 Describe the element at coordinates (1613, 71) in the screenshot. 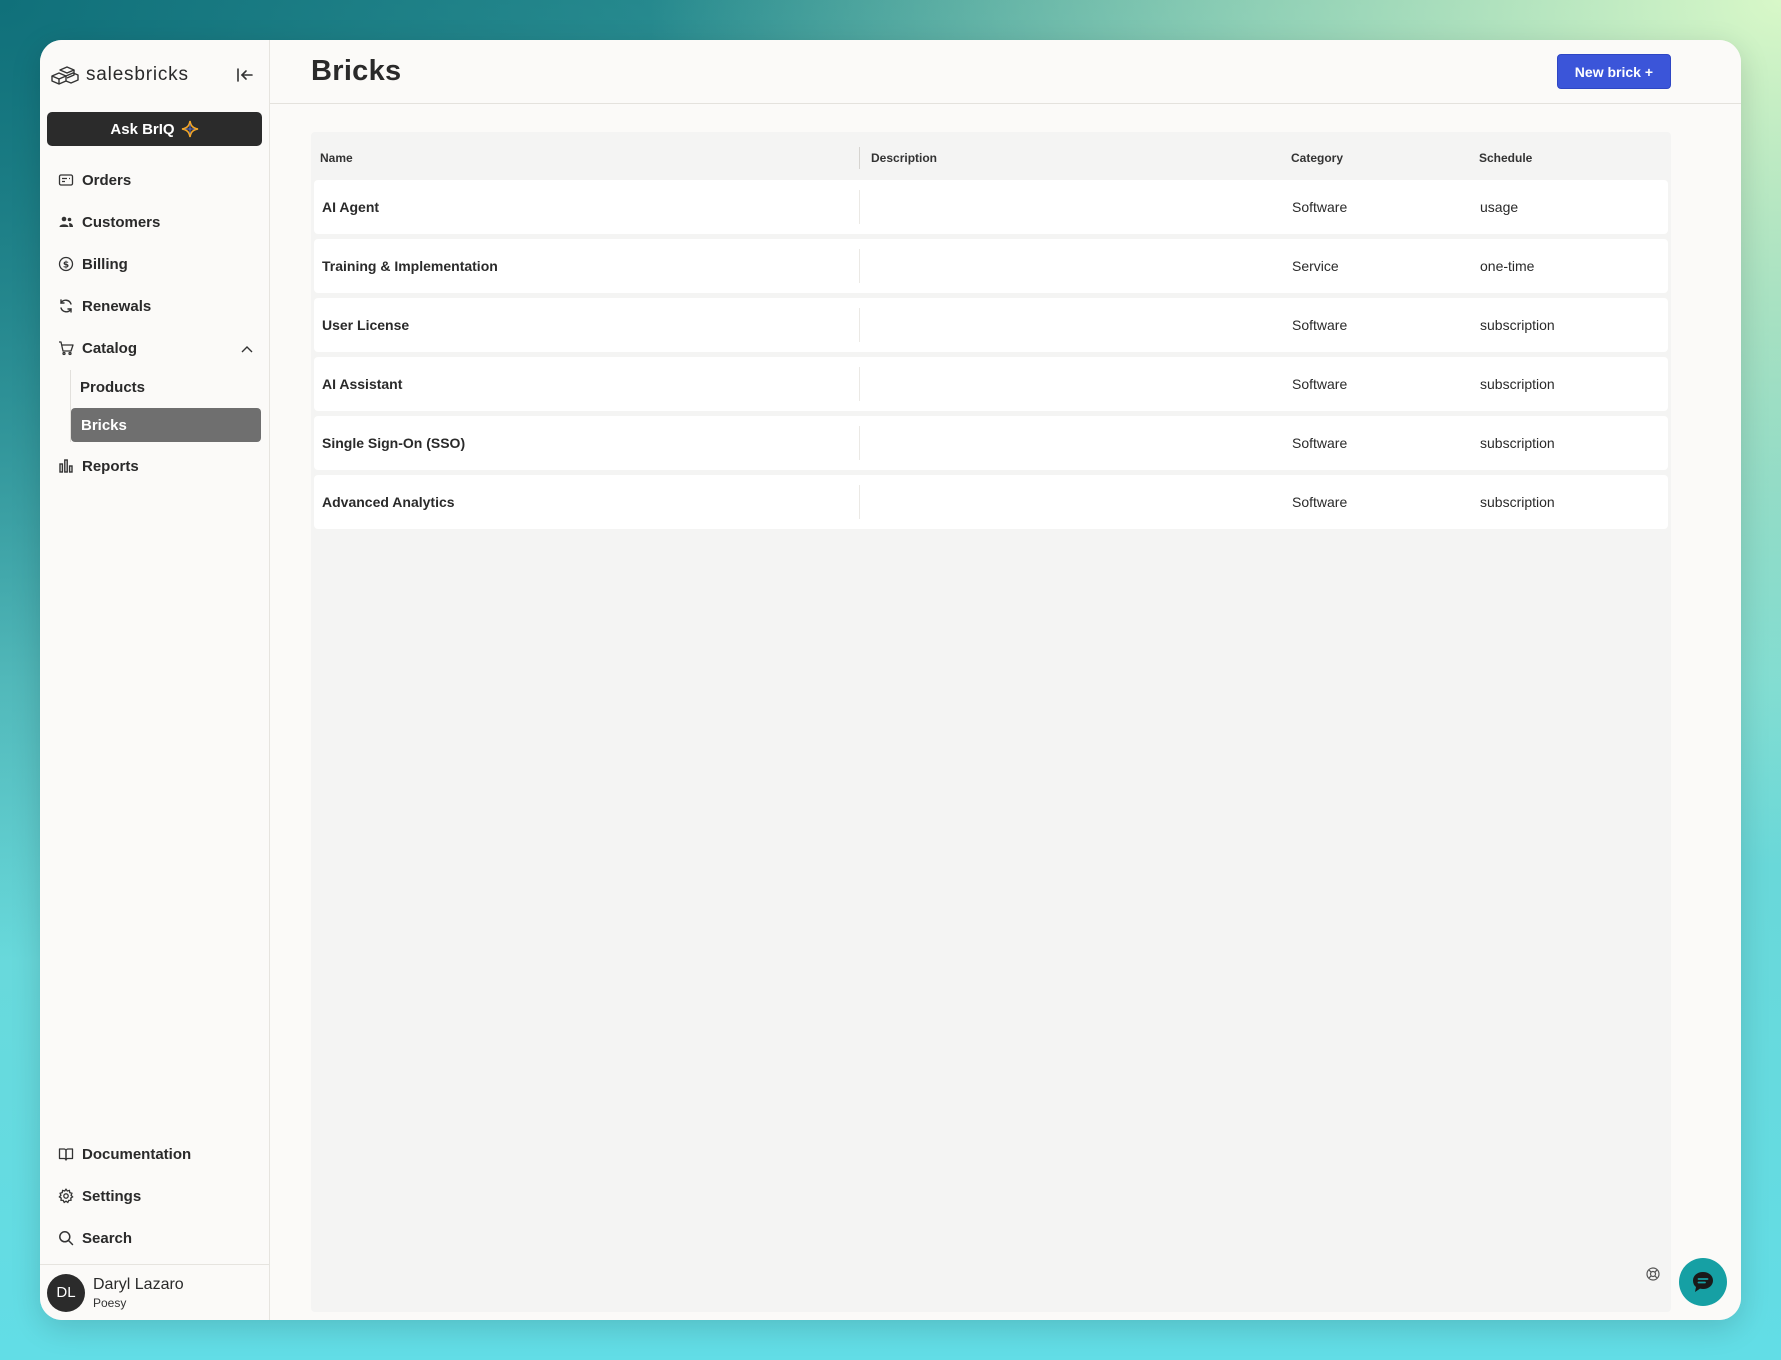

I see `new-brick-button: New brick +` at that location.